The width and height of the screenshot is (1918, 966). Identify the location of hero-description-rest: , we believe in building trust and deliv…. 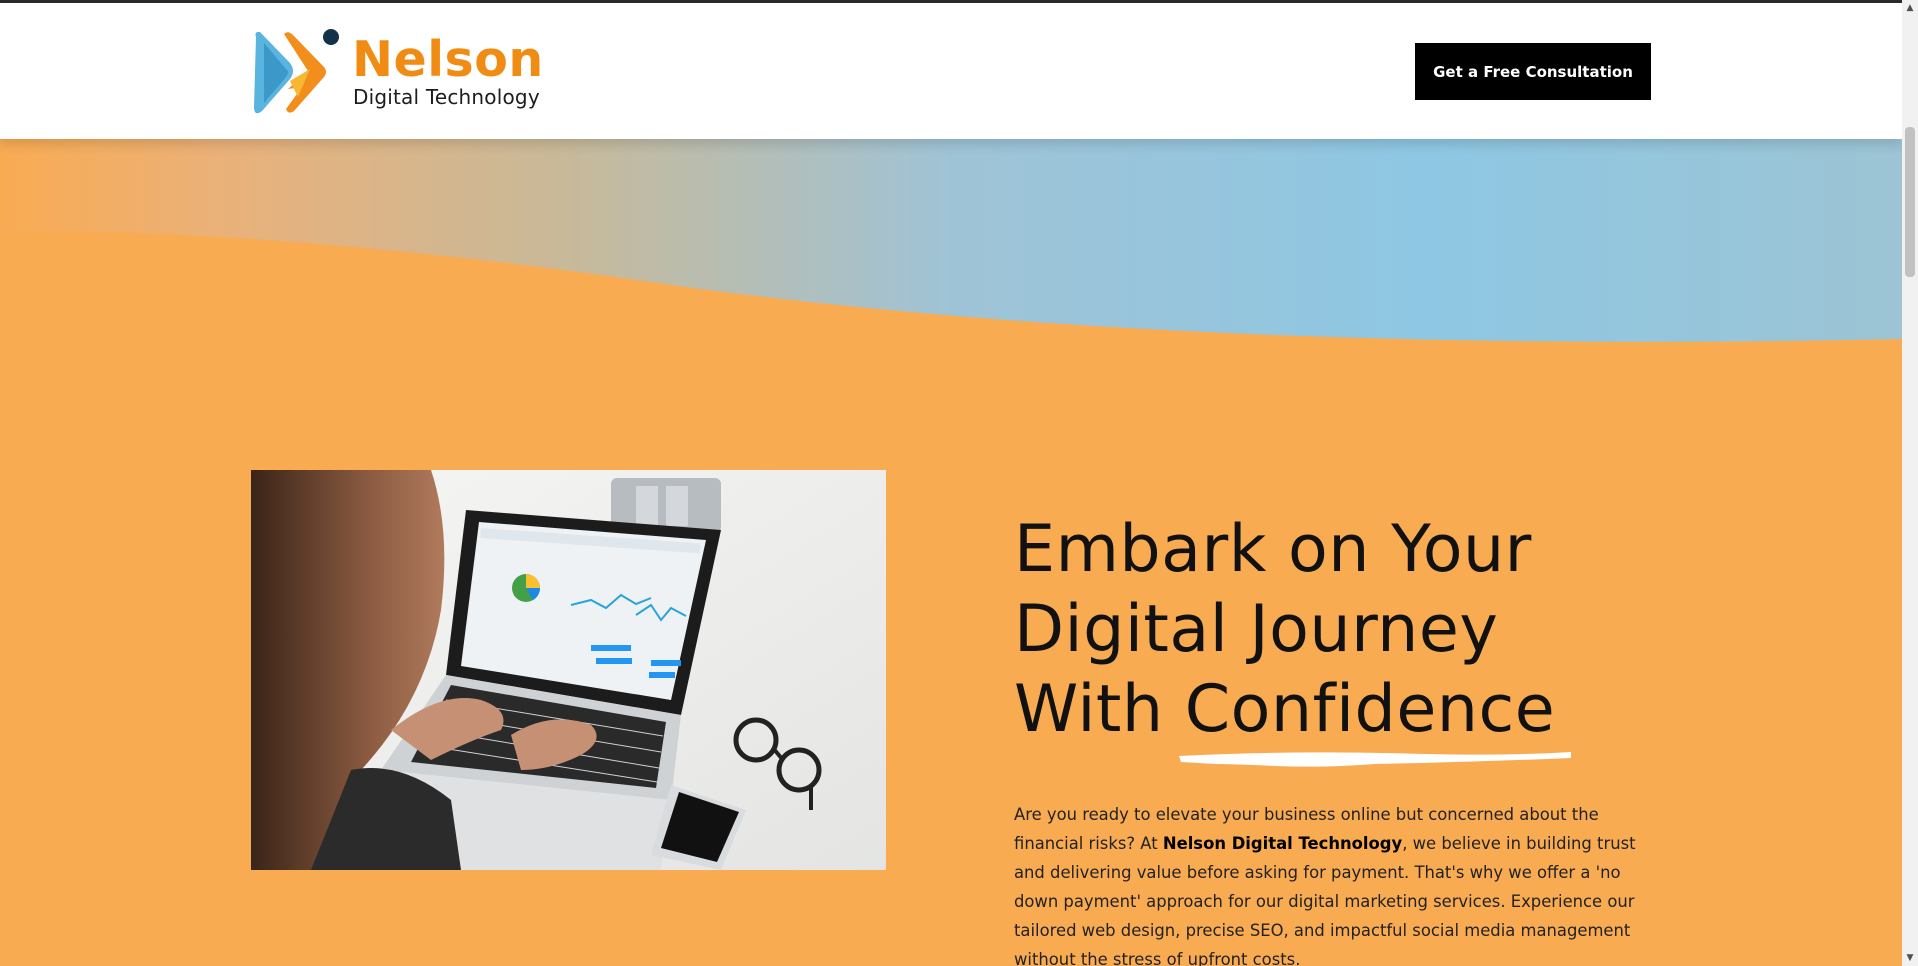
(1325, 900).